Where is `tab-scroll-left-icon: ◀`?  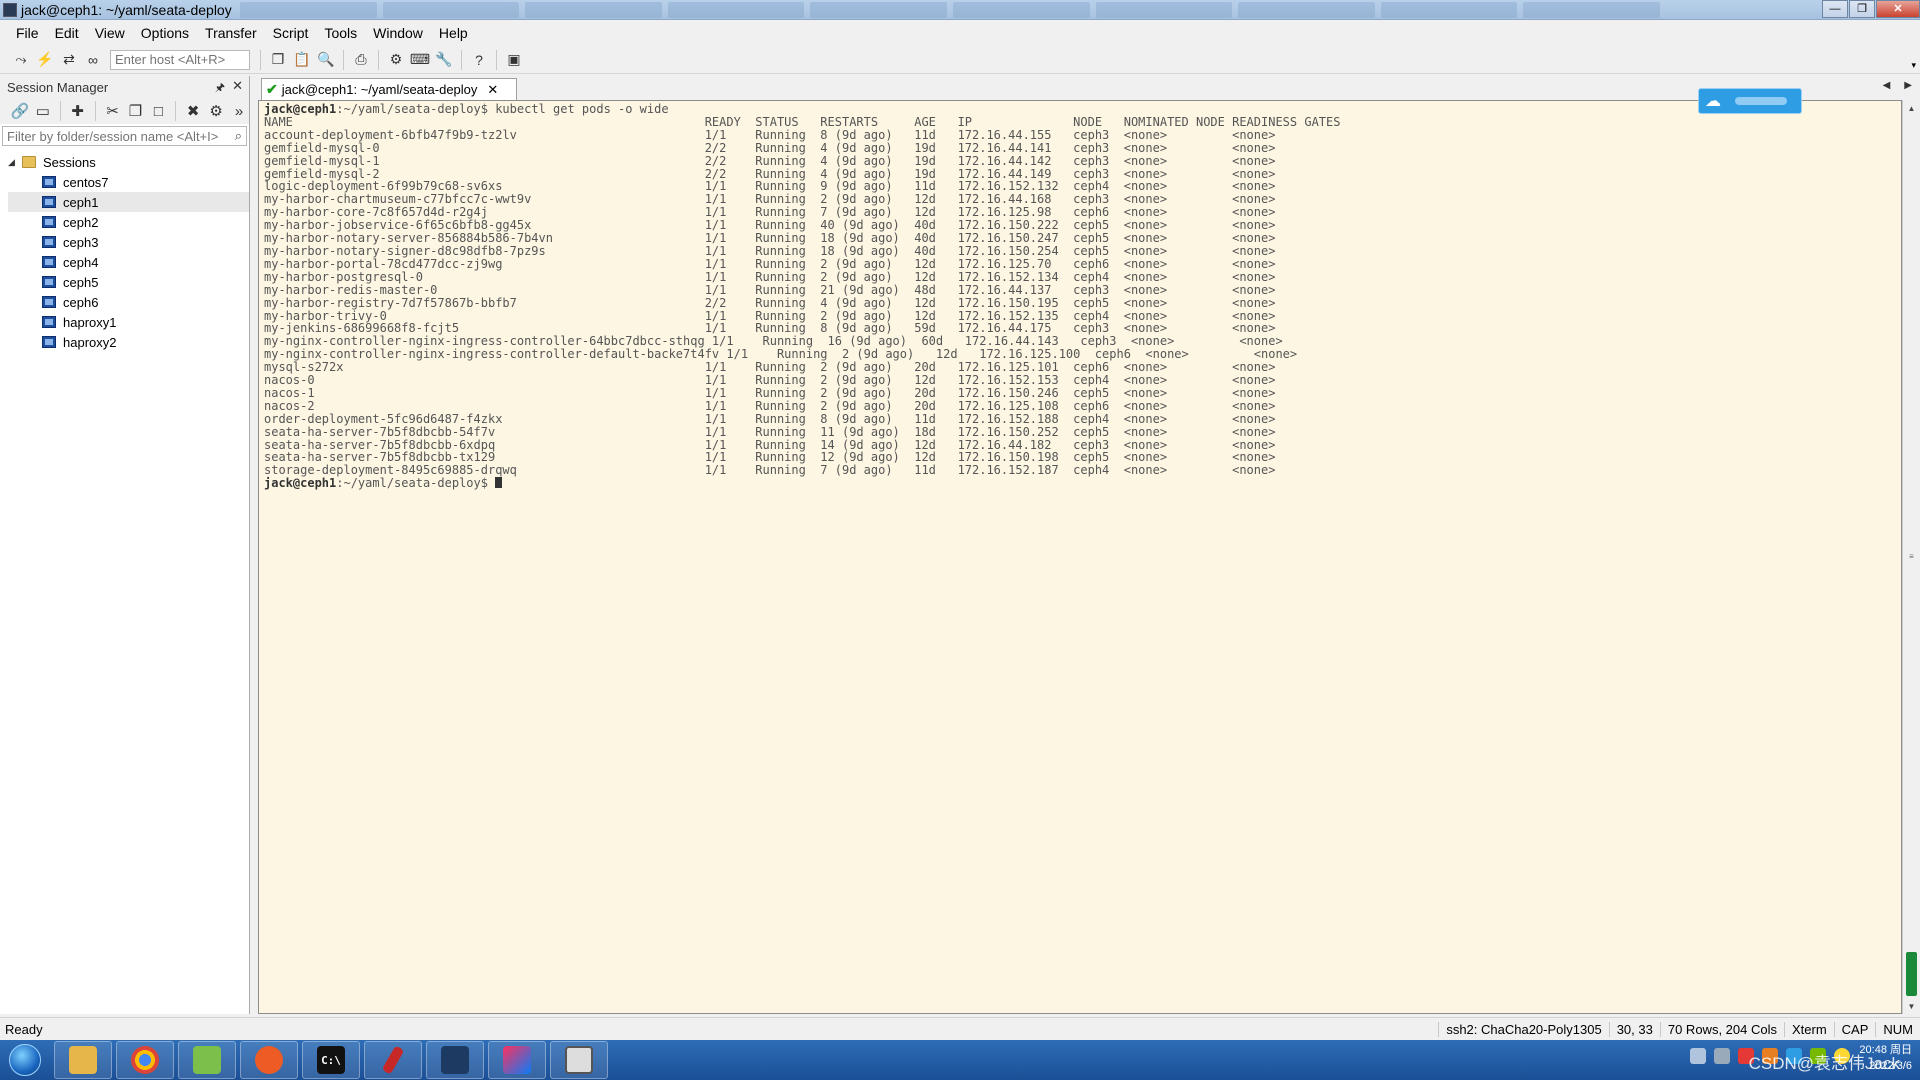
tab-scroll-left-icon: ◀ is located at coordinates (1887, 85).